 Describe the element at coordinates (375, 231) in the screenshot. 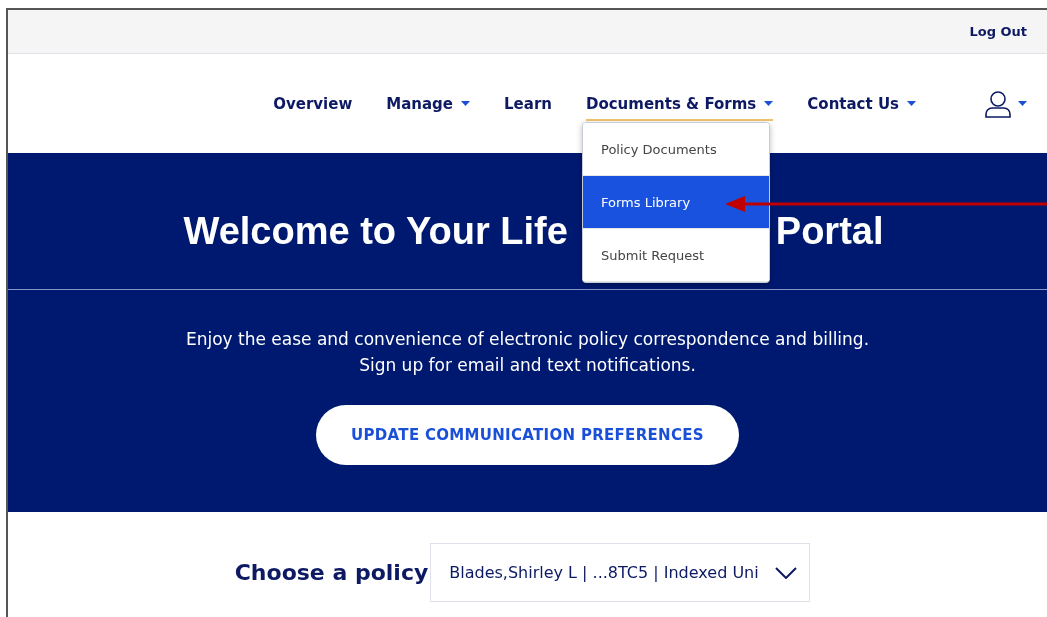

I see `banner-title: Welcome to Your Life` at that location.